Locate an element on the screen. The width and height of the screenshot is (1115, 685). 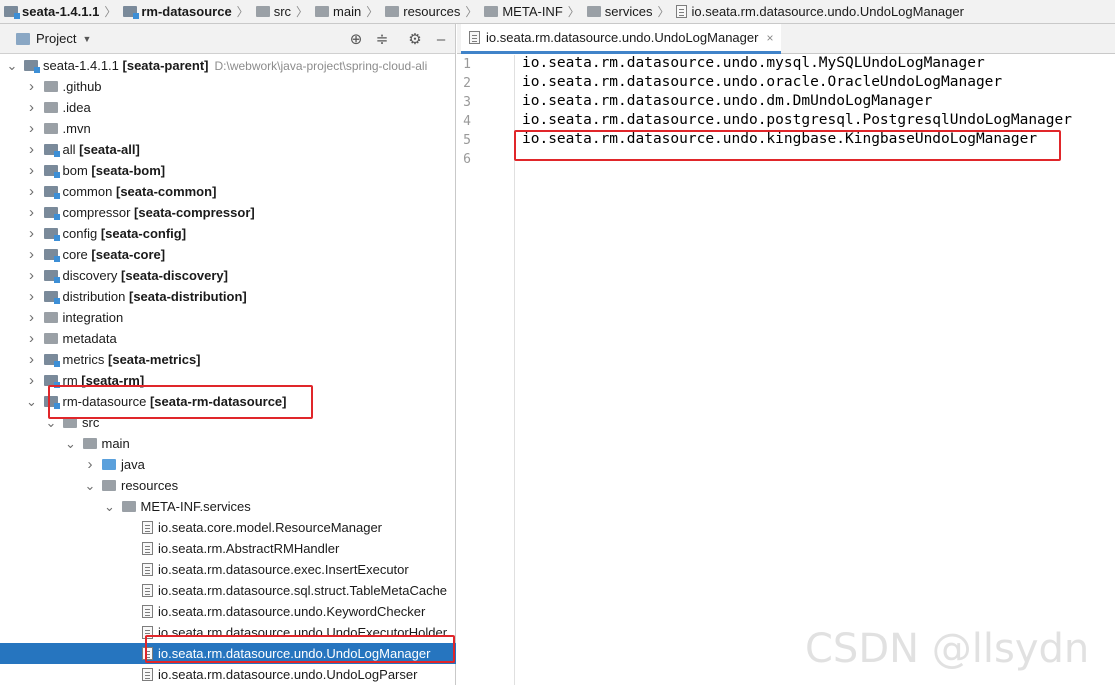
tree-item: › .idea is located at coordinates (228, 107).